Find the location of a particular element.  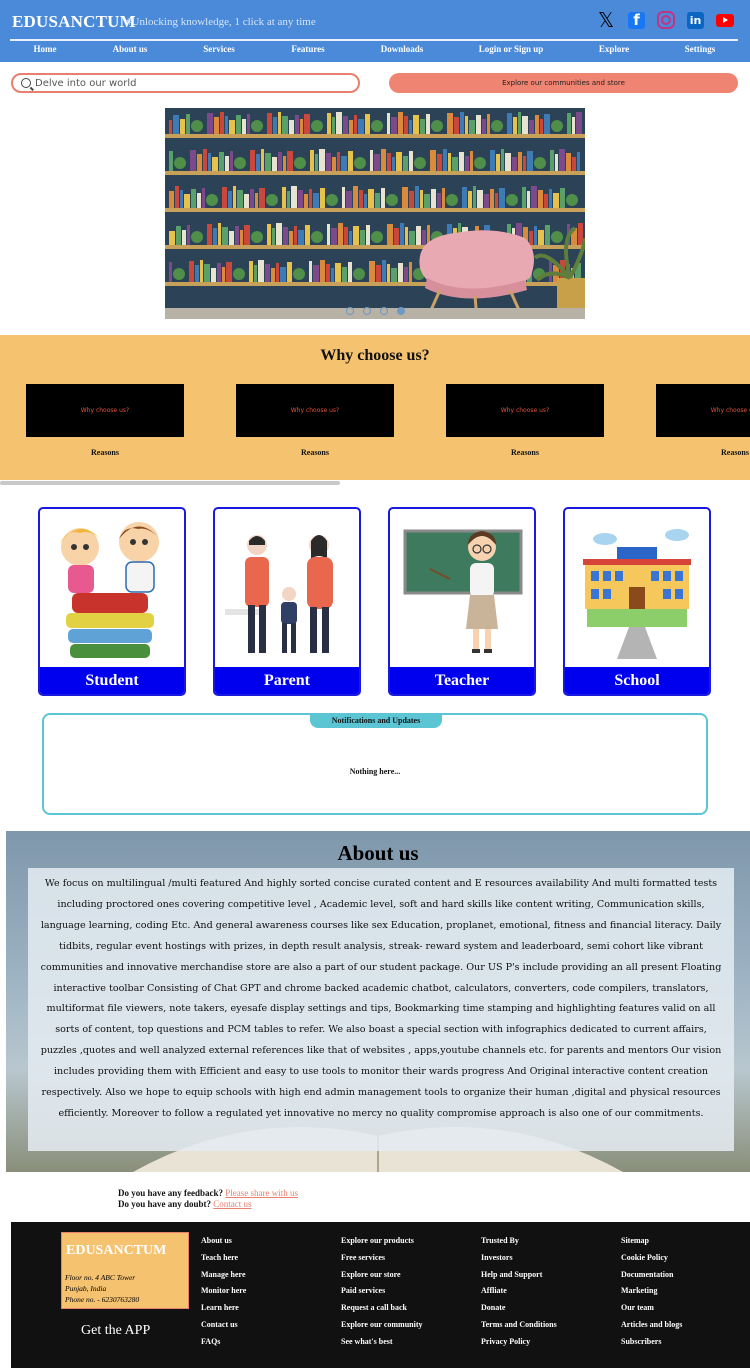

nav-divider is located at coordinates (374, 40).